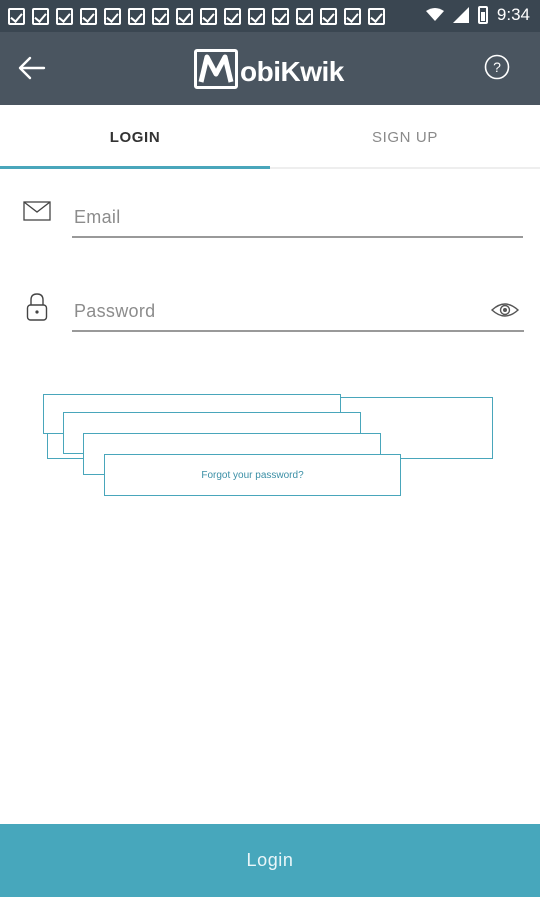 The height and width of the screenshot is (897, 540). What do you see at coordinates (513, 14) in the screenshot?
I see `status-time: 9:34` at bounding box center [513, 14].